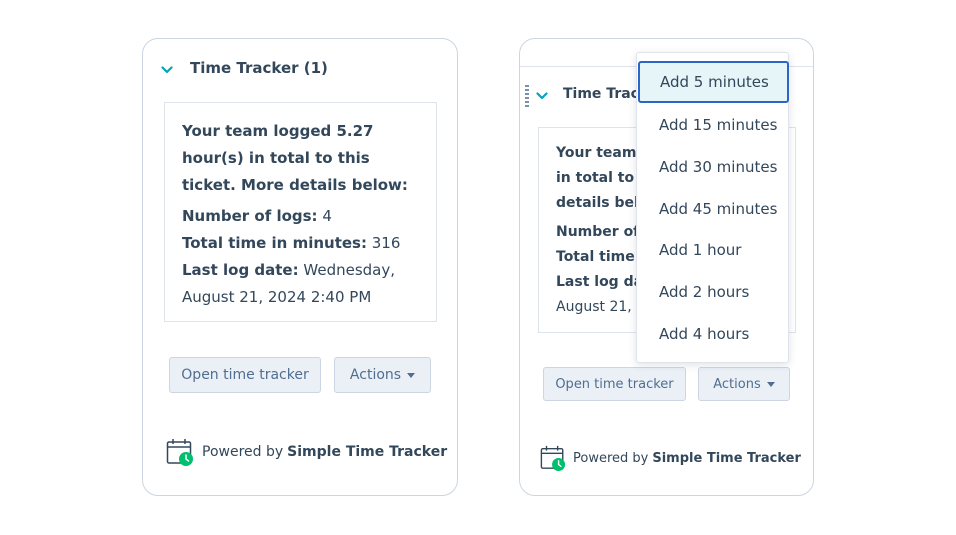 Image resolution: width=956 pixels, height=535 pixels. Describe the element at coordinates (713, 334) in the screenshot. I see `menu-item-add-4-hours: Add 4 hours` at that location.